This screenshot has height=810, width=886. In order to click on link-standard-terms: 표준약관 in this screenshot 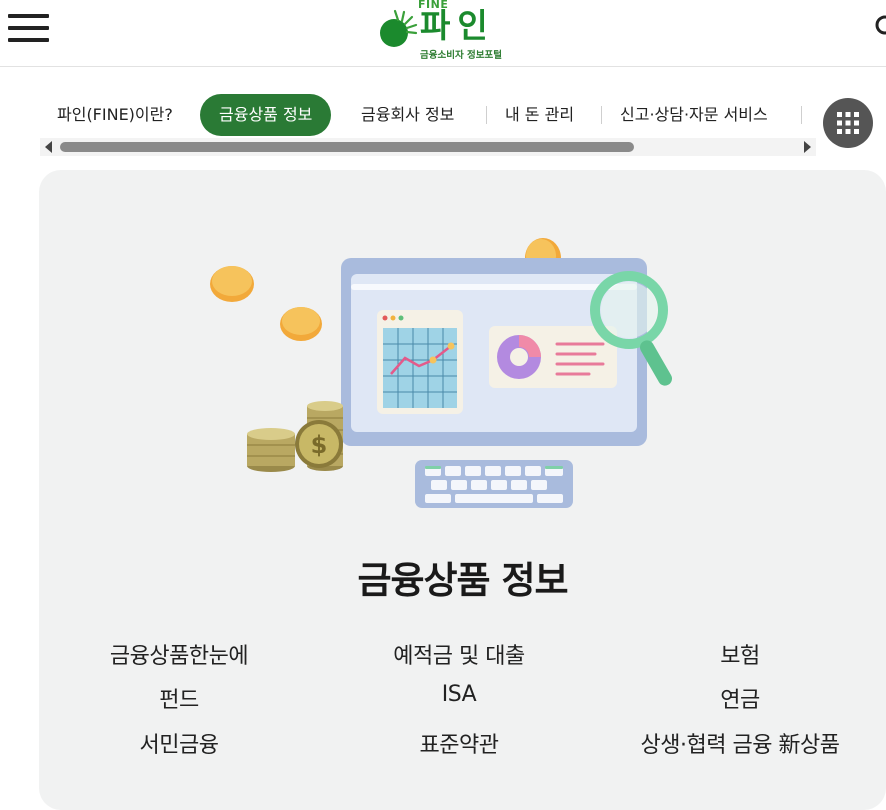, I will do `click(459, 743)`.